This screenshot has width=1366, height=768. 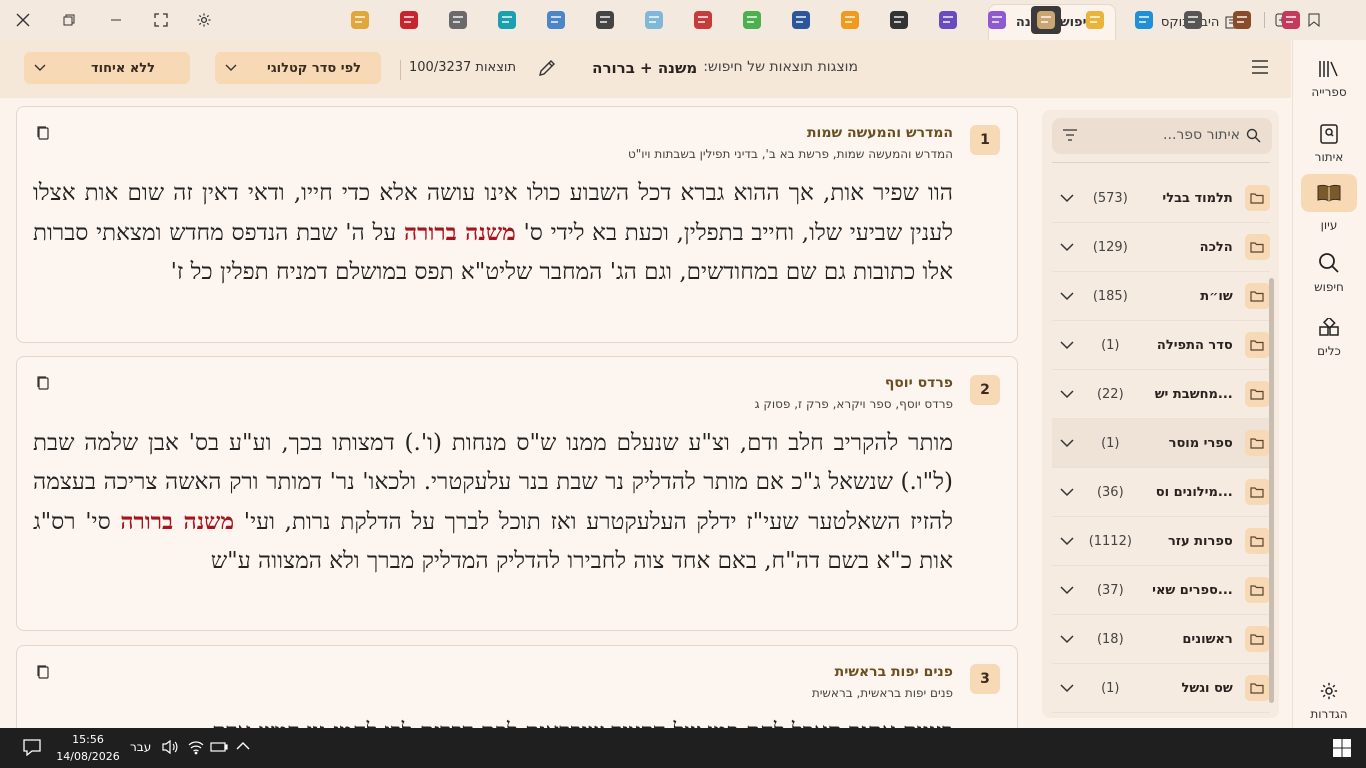 What do you see at coordinates (314, 68) in the screenshot?
I see `sort-dropdown-label: לפי סדר קטלוגי` at bounding box center [314, 68].